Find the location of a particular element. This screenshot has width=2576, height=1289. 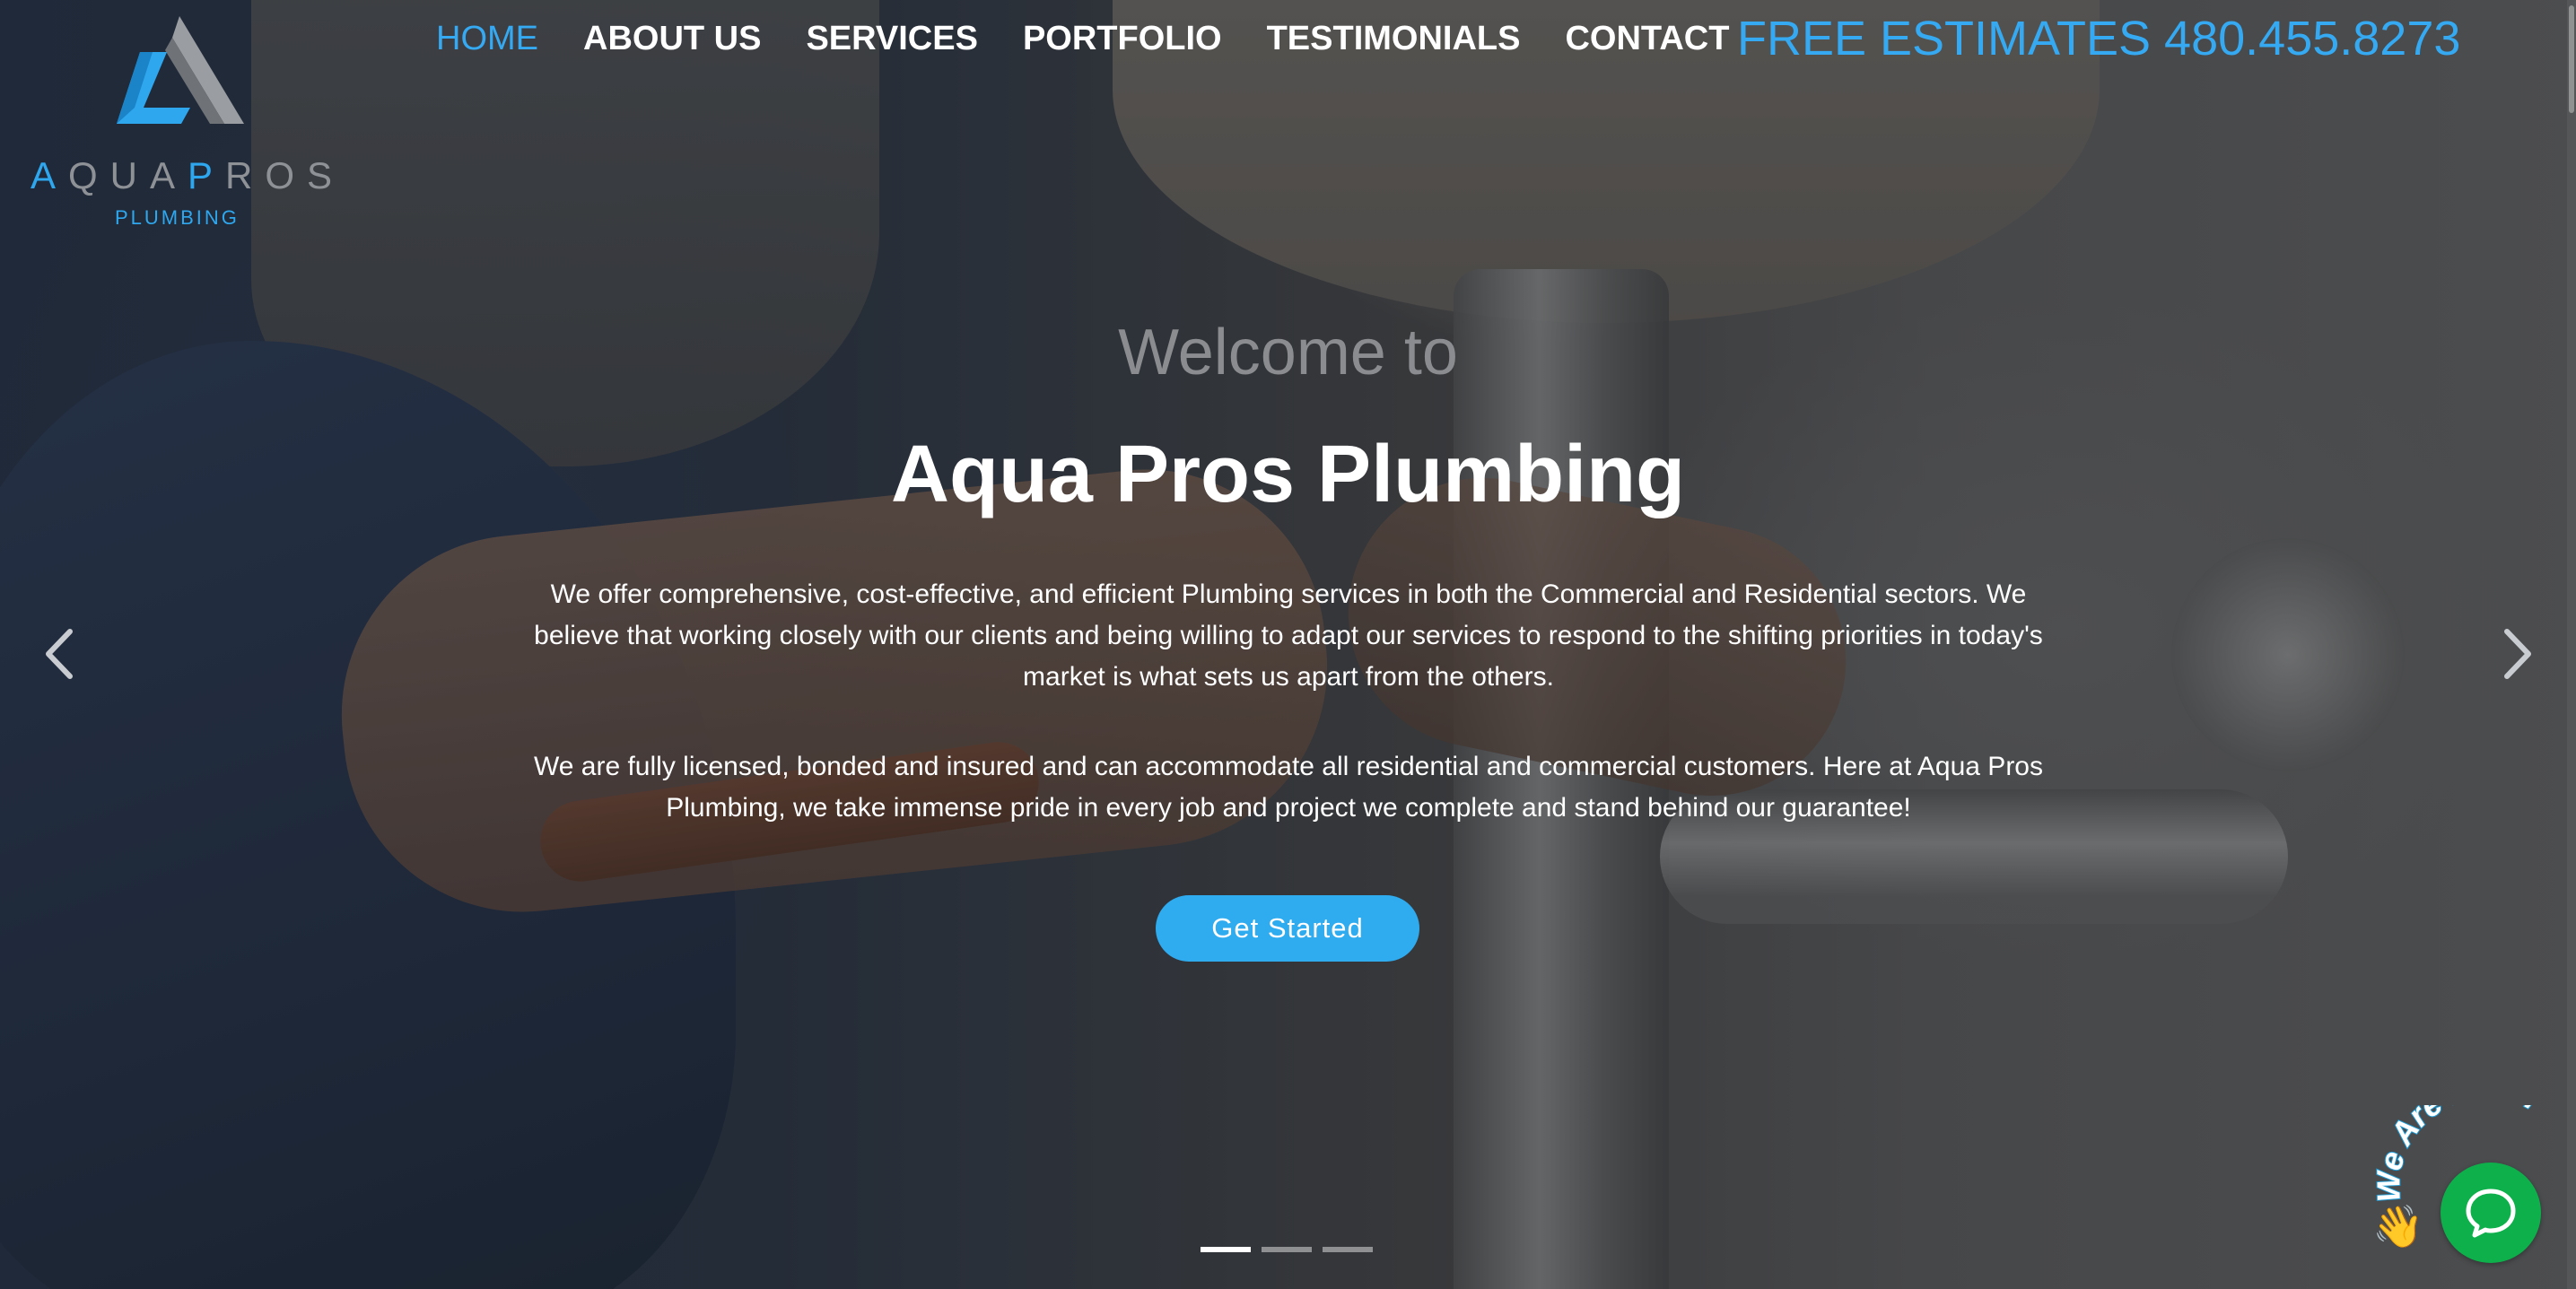

chevron-right-icon is located at coordinates (2517, 654).